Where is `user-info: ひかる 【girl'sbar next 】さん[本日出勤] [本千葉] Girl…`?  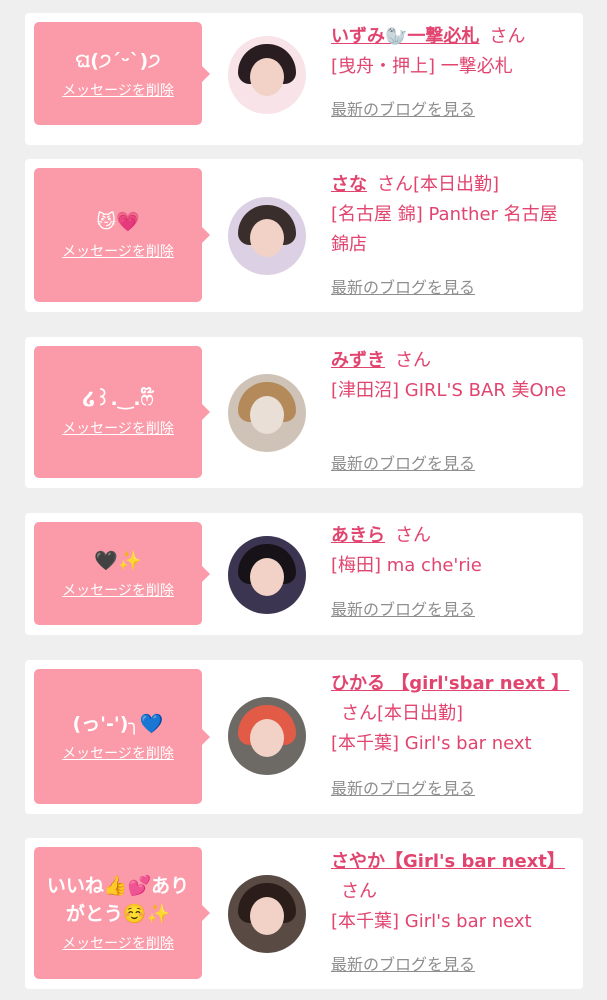 user-info: ひかる 【girl'sbar next 】さん[本日出勤] [本千葉] Girl… is located at coordinates (453, 714).